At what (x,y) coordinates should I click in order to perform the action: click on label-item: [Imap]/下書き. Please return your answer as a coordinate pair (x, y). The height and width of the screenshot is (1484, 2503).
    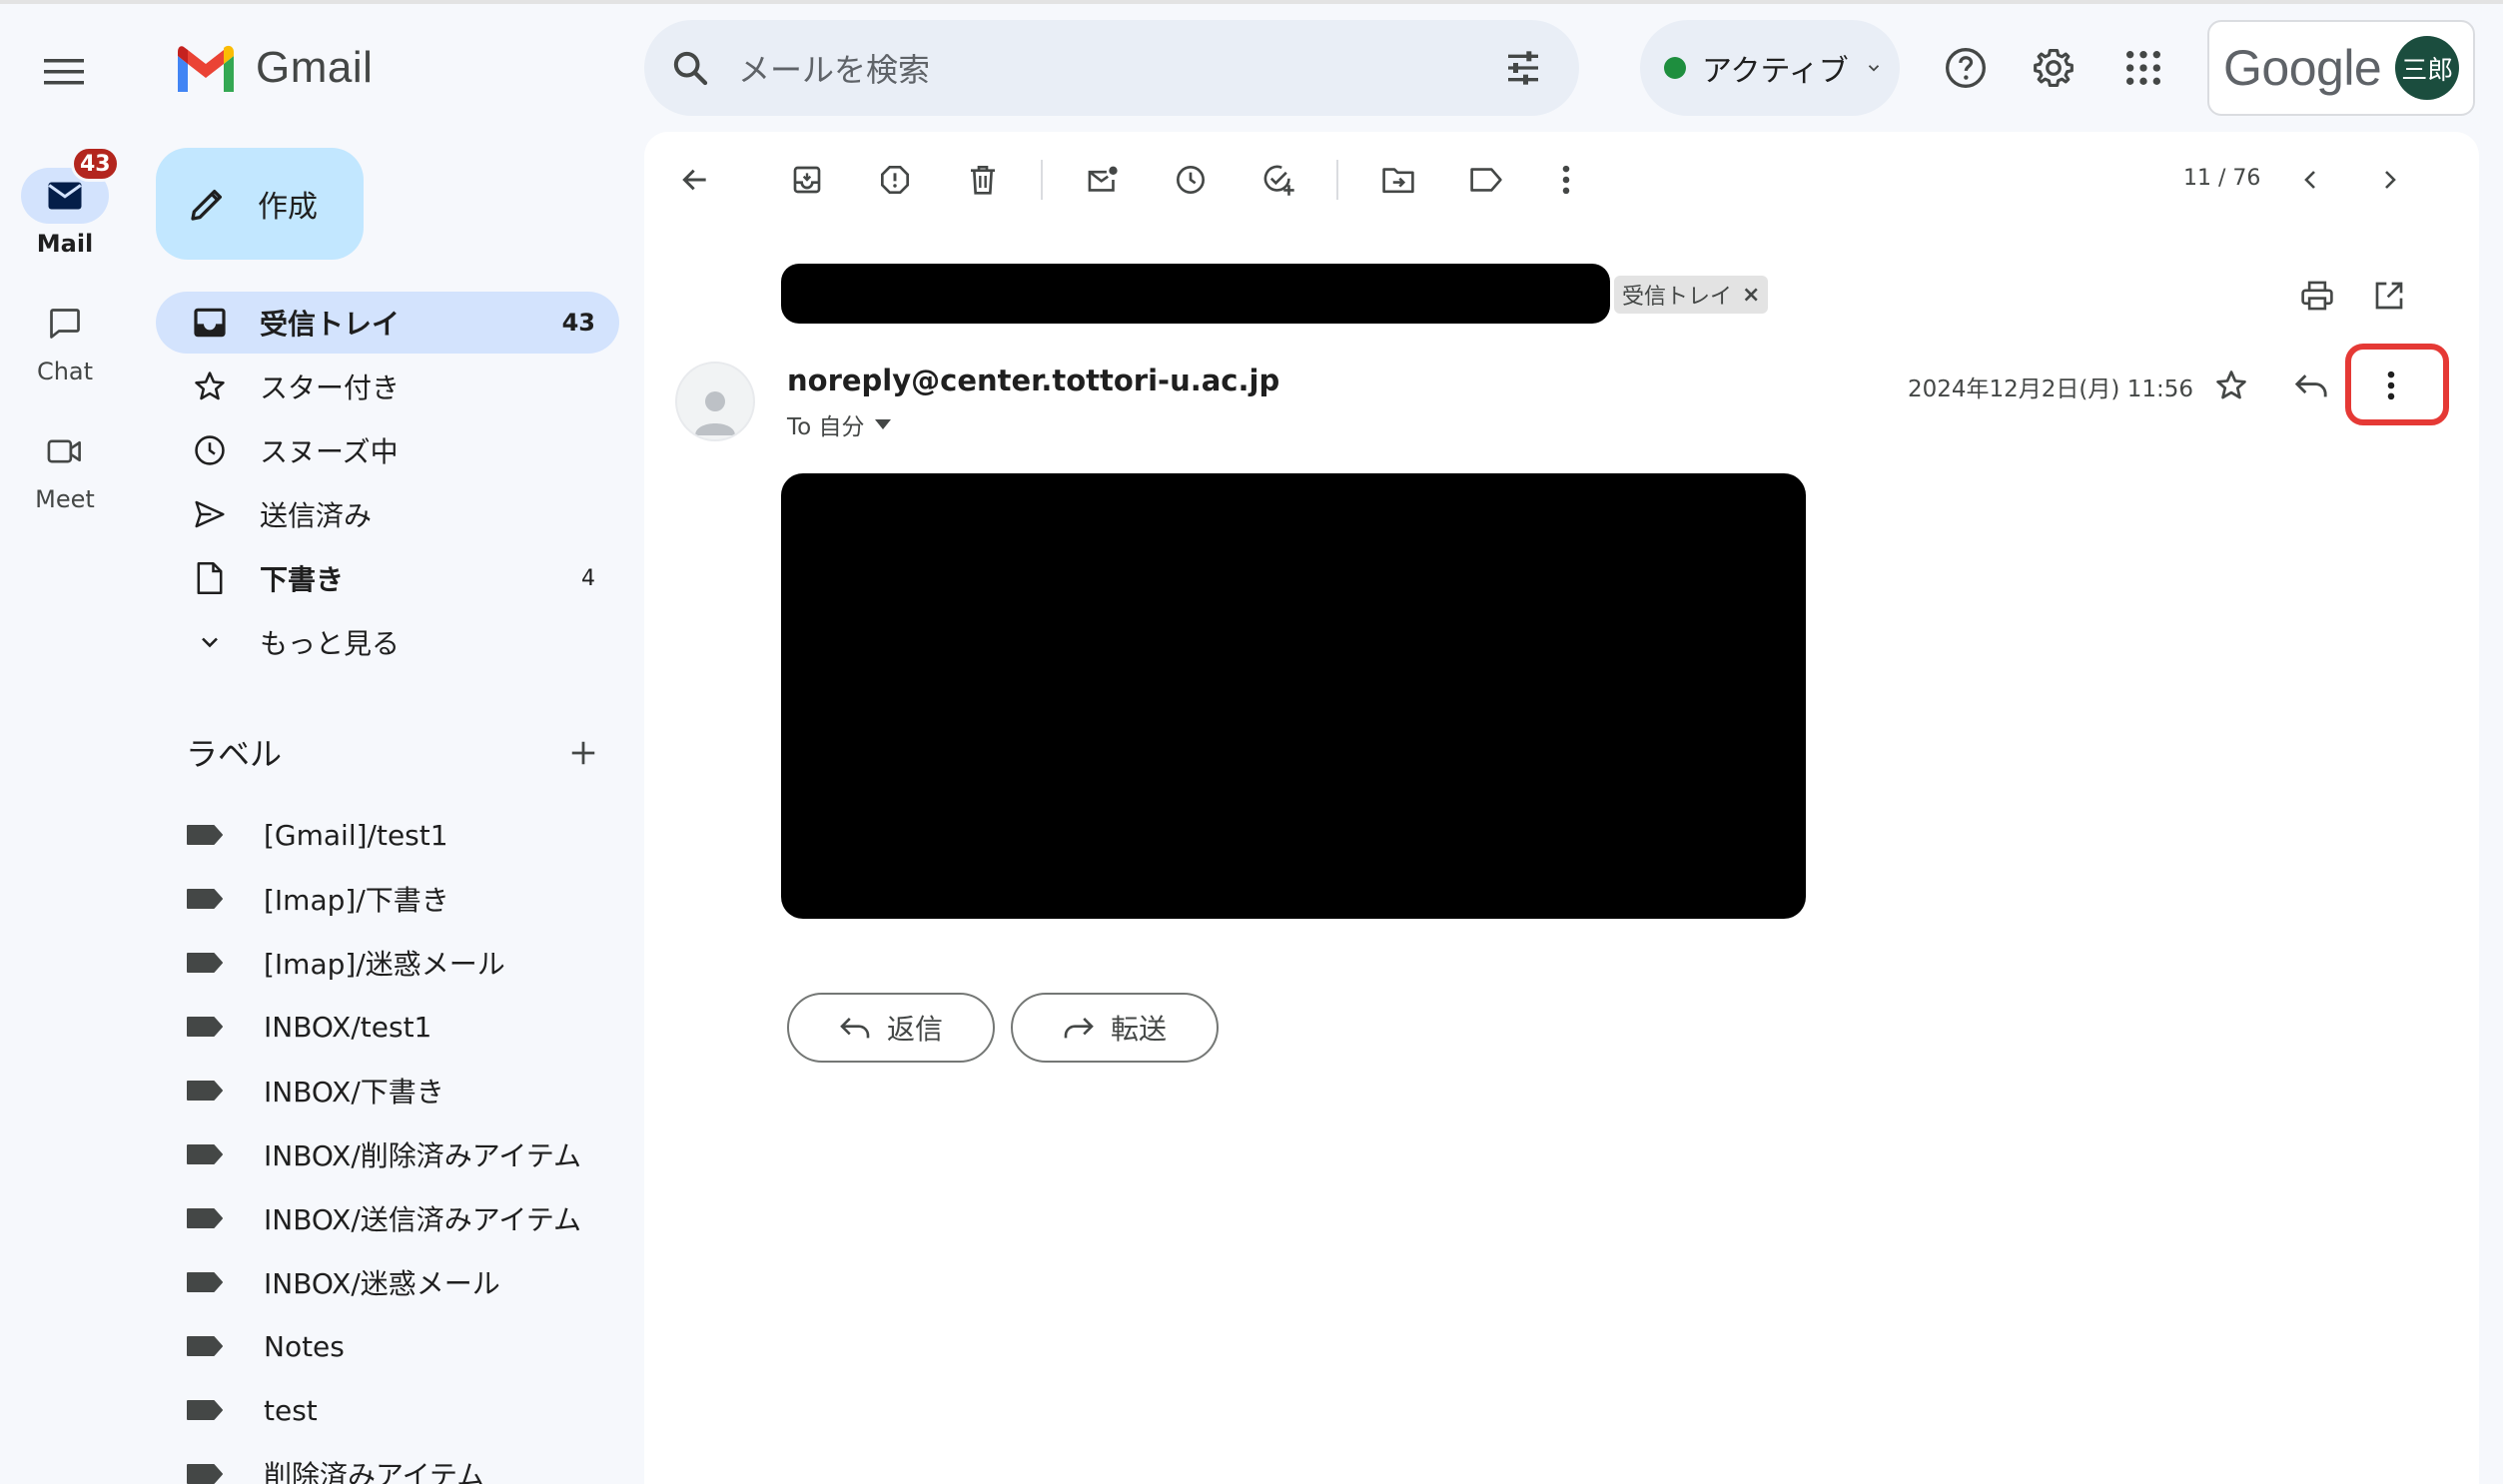
    Looking at the image, I should click on (317, 899).